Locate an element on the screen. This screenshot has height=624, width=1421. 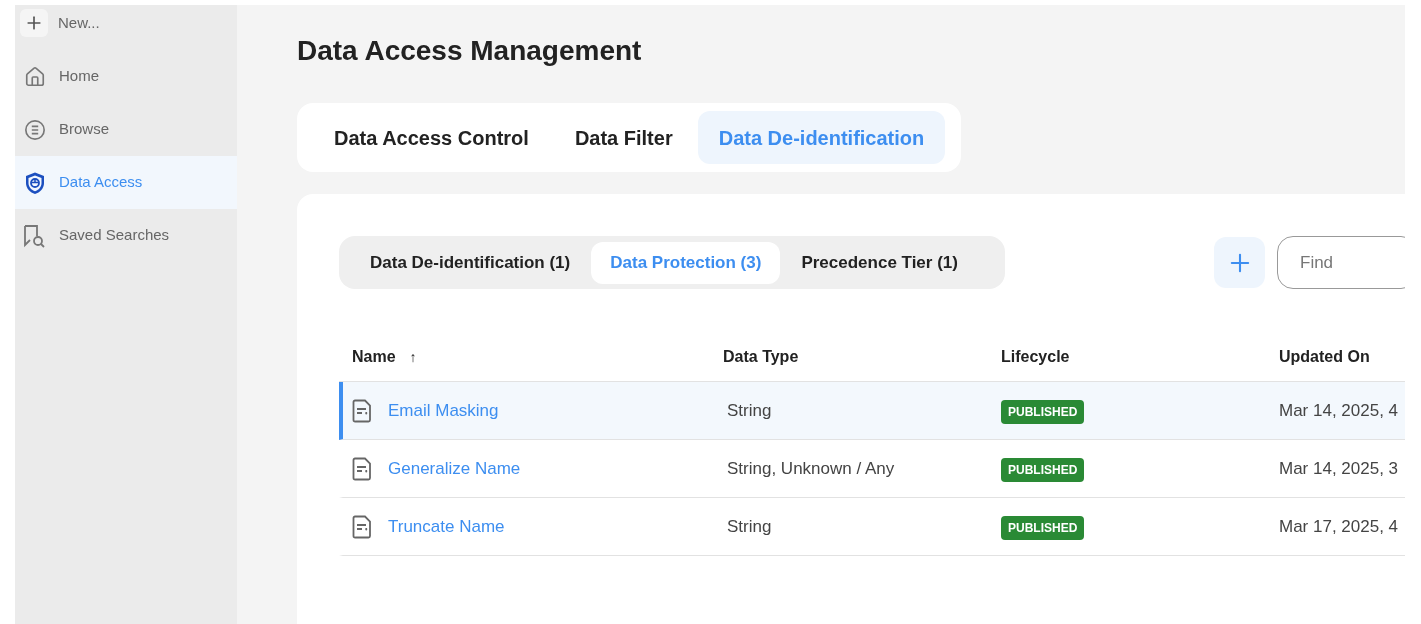
list-circle-icon is located at coordinates (35, 129).